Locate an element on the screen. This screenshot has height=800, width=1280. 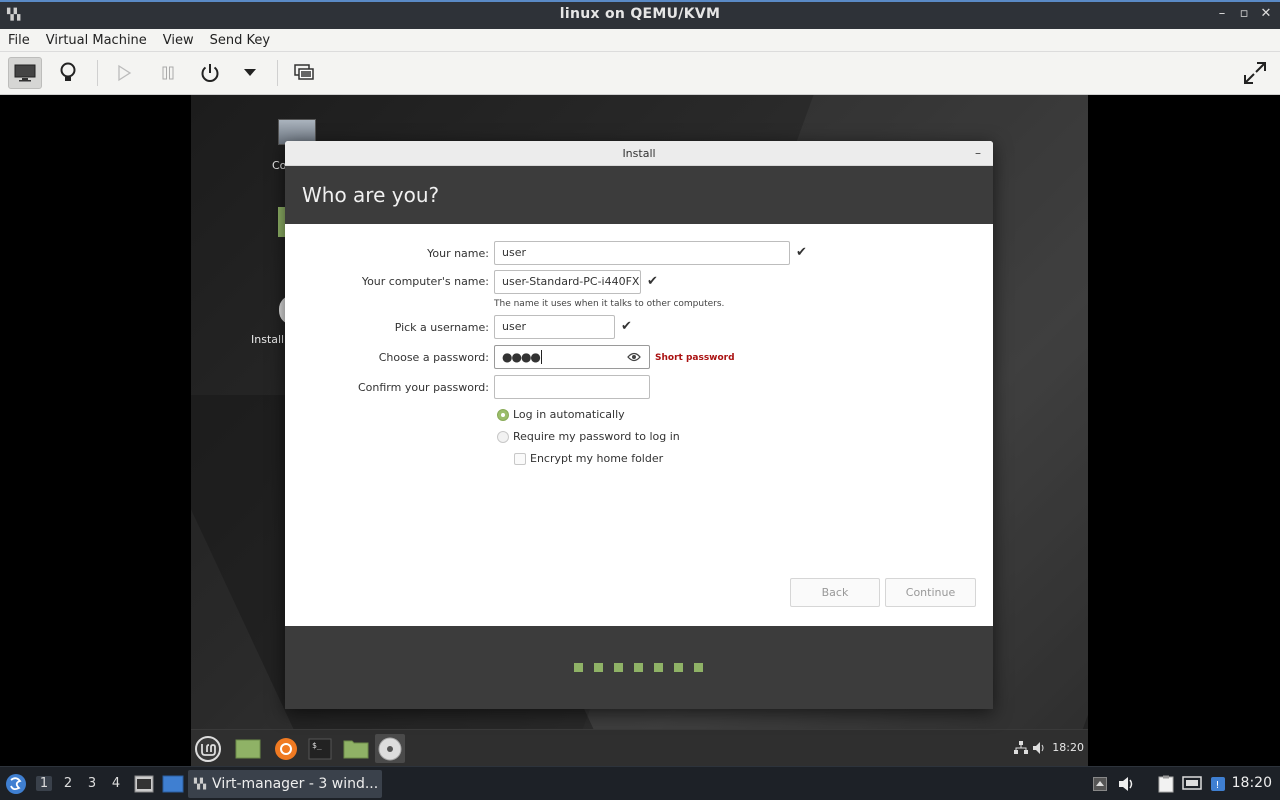
tray-scroll-up is located at coordinates (1100, 784).